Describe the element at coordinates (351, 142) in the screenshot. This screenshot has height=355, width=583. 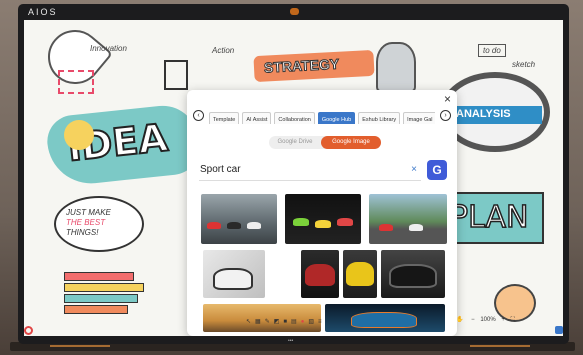
I see `google-image-option: Google Image` at that location.